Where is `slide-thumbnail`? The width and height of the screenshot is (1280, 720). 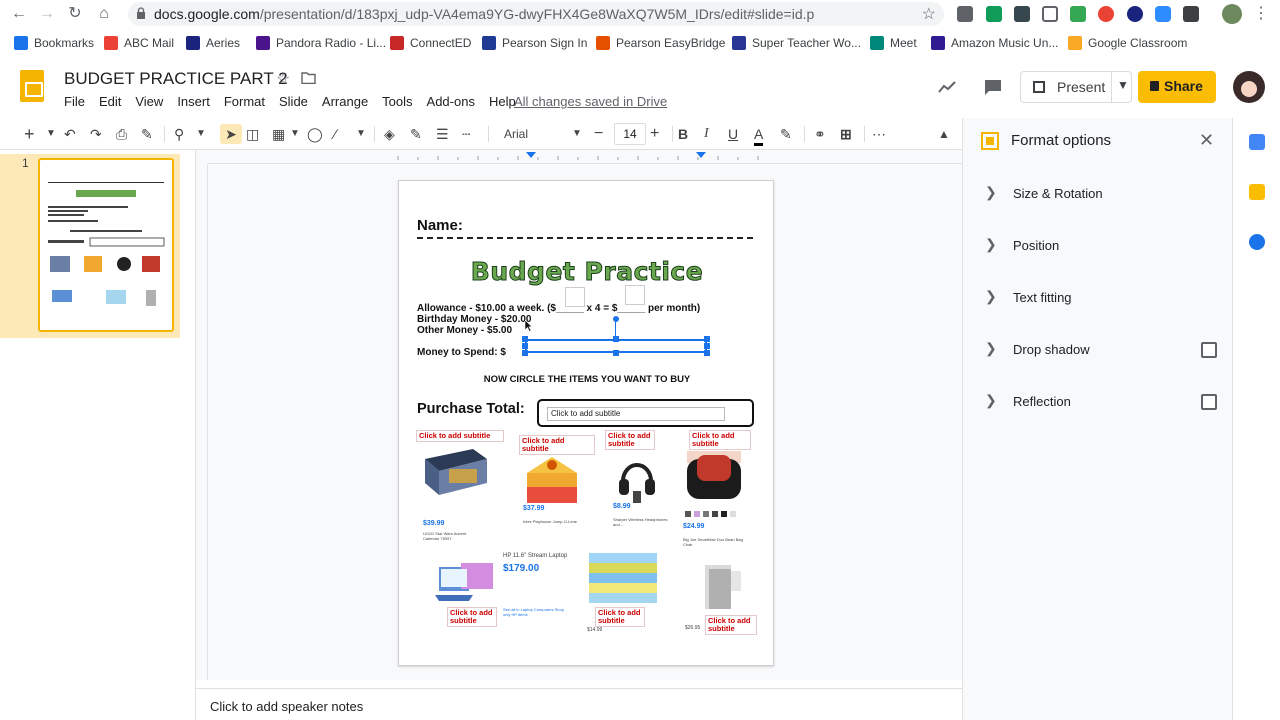
slide-thumbnail is located at coordinates (106, 245).